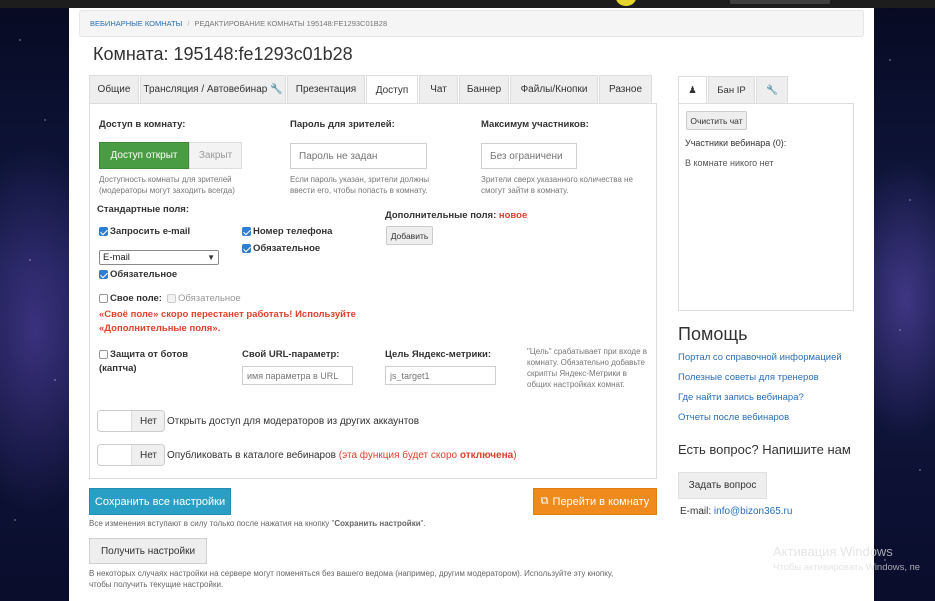  I want to click on tab-label: Чат, so click(438, 89).